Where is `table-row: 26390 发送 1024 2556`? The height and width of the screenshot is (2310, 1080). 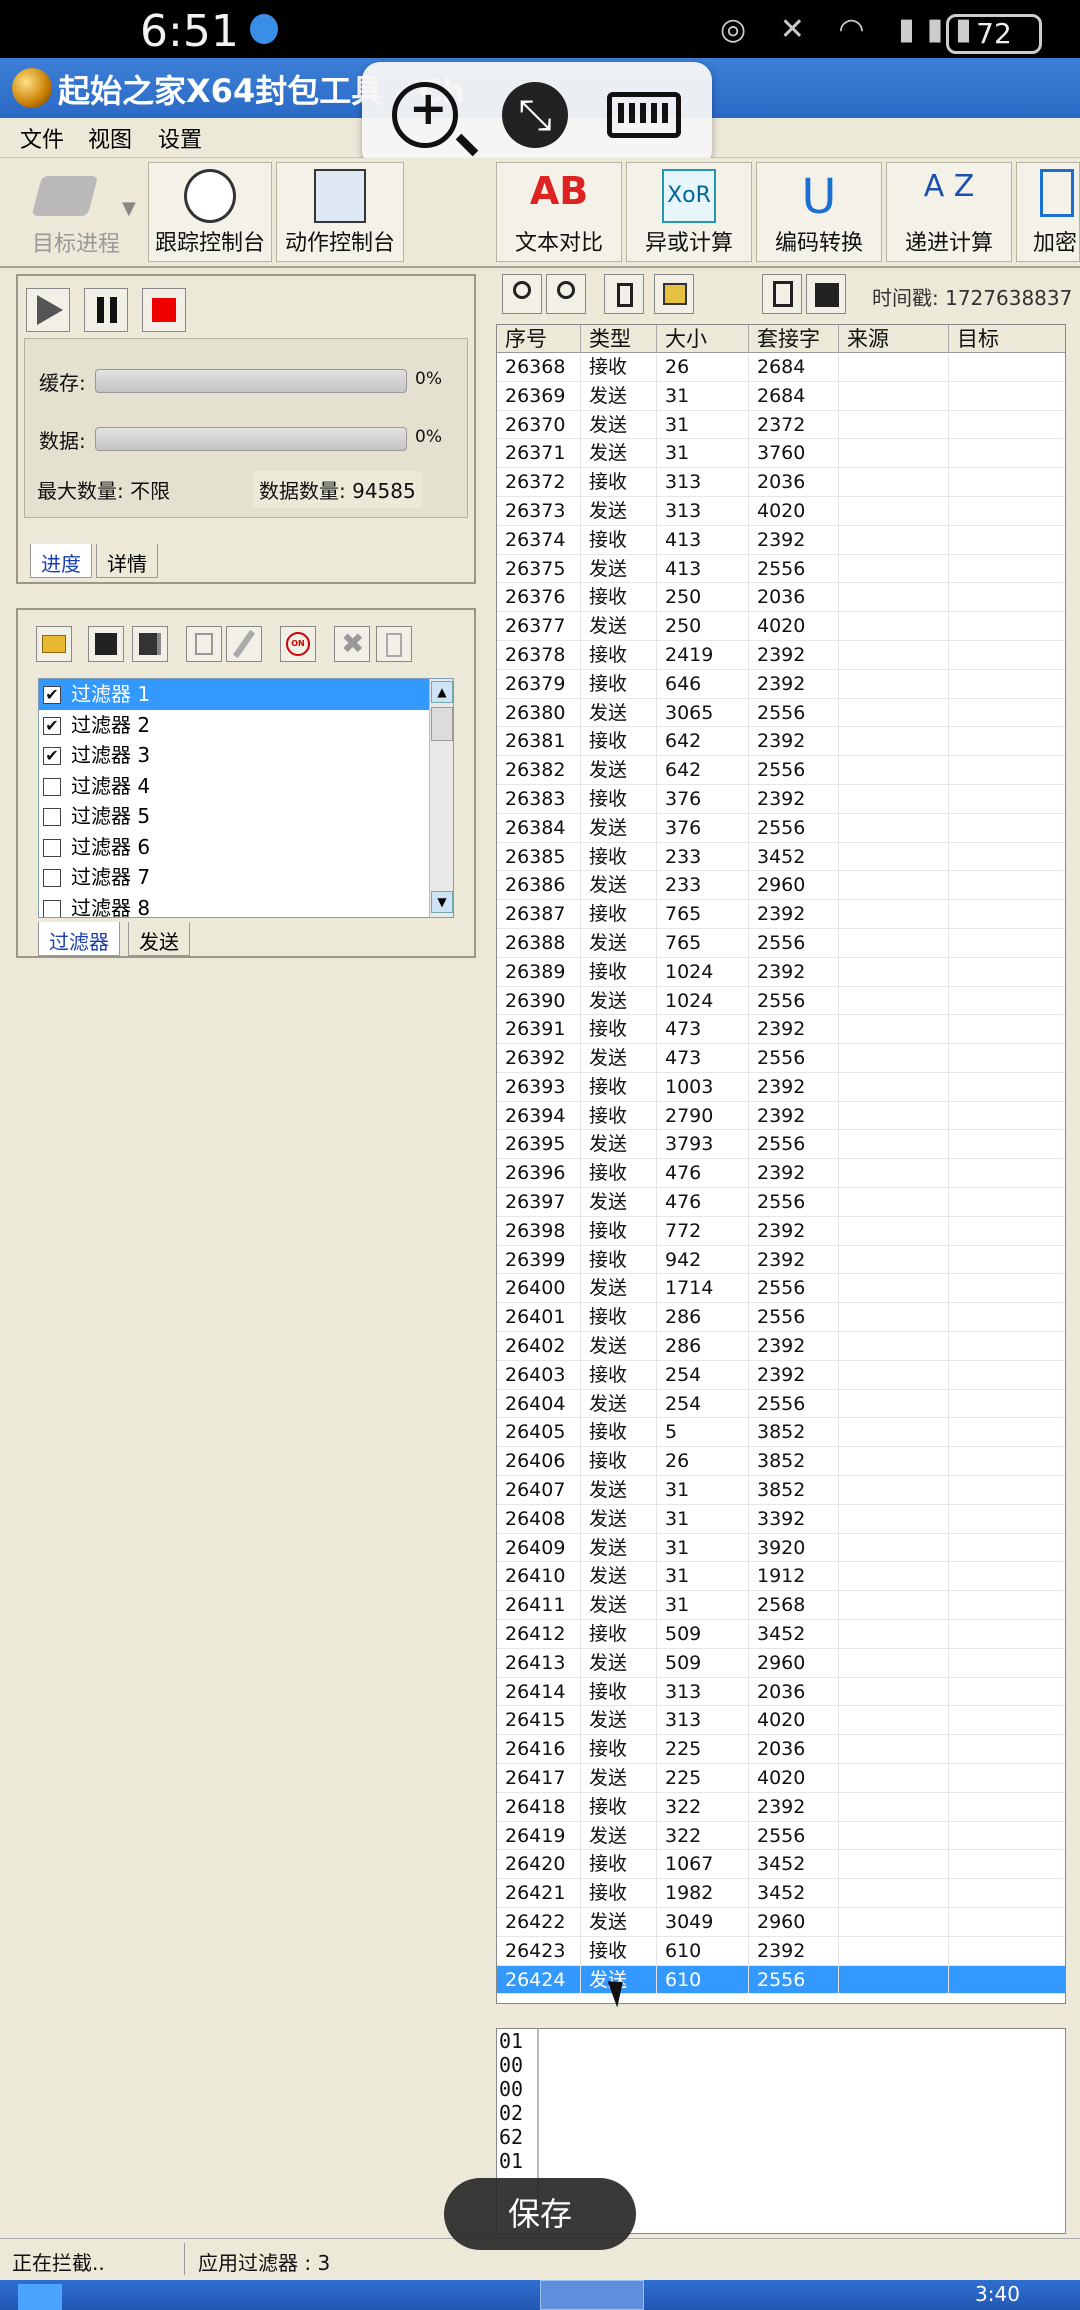
table-row: 26390 发送 1024 2556 is located at coordinates (781, 1001).